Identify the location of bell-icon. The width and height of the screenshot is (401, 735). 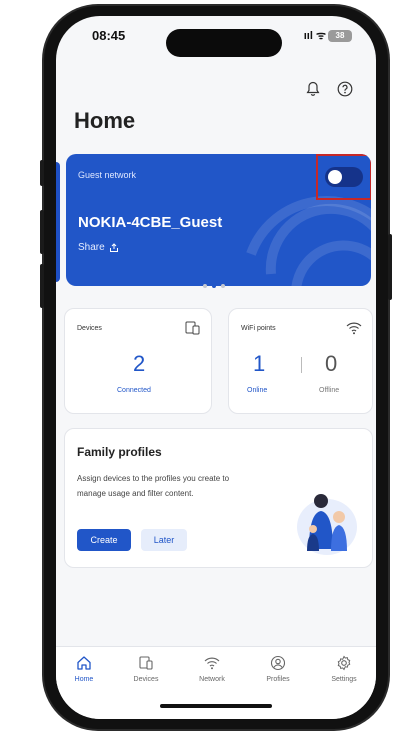
(313, 89).